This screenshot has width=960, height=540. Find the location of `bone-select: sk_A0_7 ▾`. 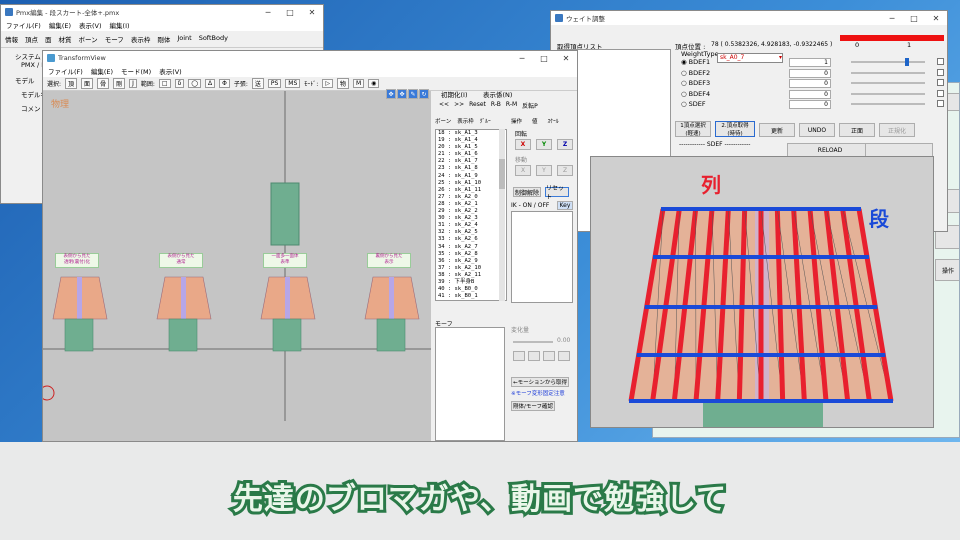

bone-select: sk_A0_7 ▾ is located at coordinates (750, 58).